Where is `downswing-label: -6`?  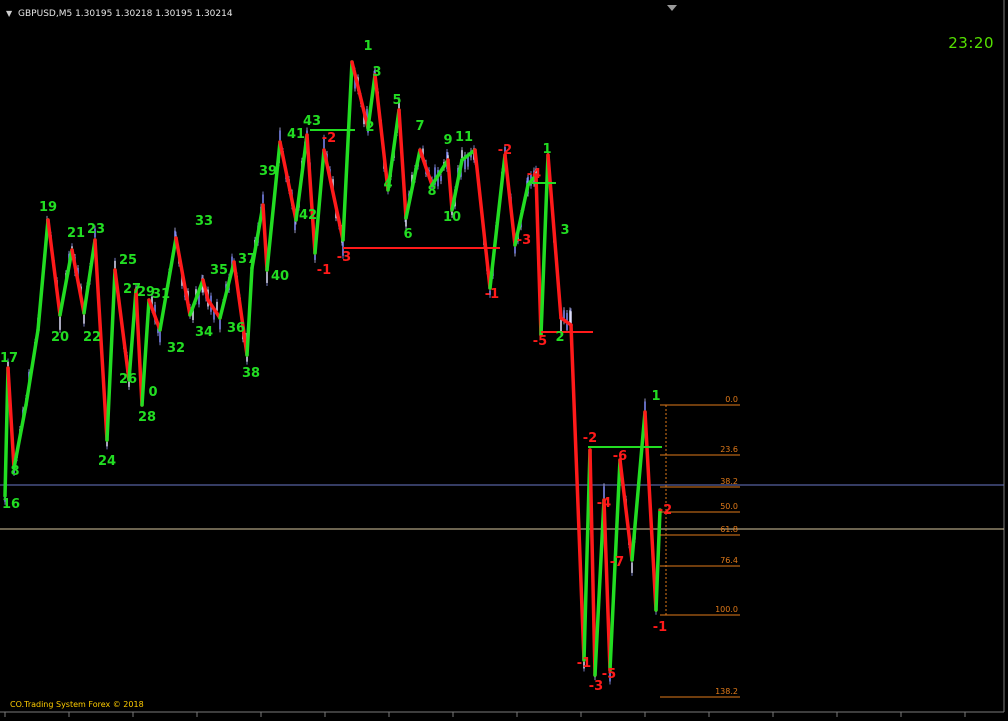 downswing-label: -6 is located at coordinates (620, 456).